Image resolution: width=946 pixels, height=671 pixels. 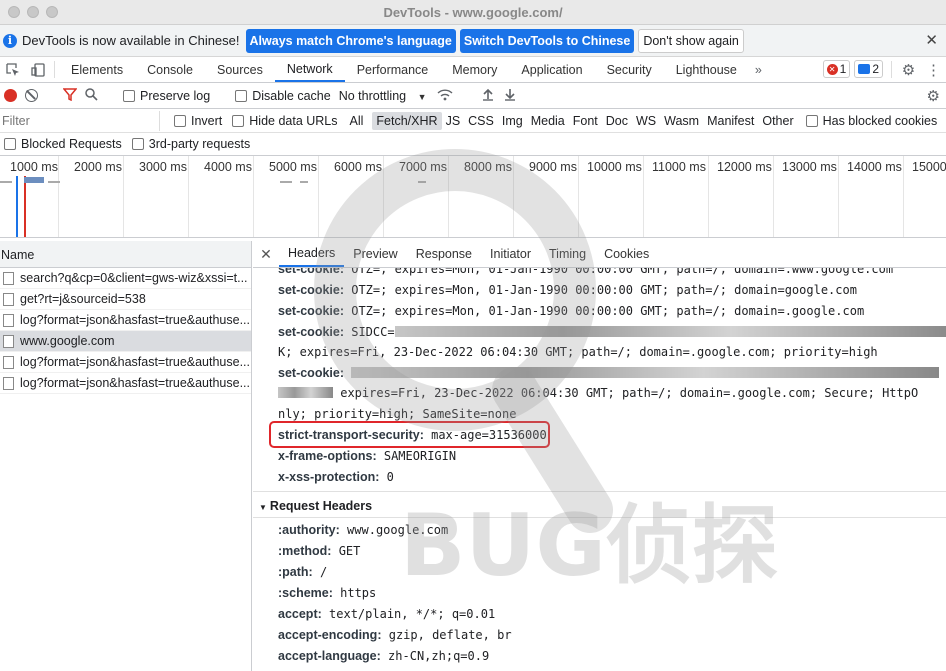 I want to click on more-options-icon: ⋮, so click(x=933, y=69).